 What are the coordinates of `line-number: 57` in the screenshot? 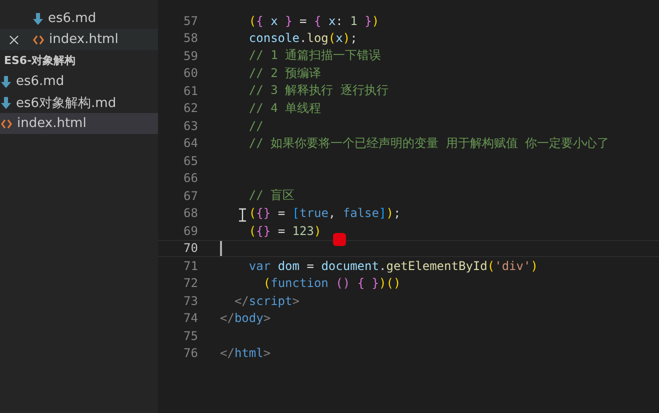 It's located at (190, 21).